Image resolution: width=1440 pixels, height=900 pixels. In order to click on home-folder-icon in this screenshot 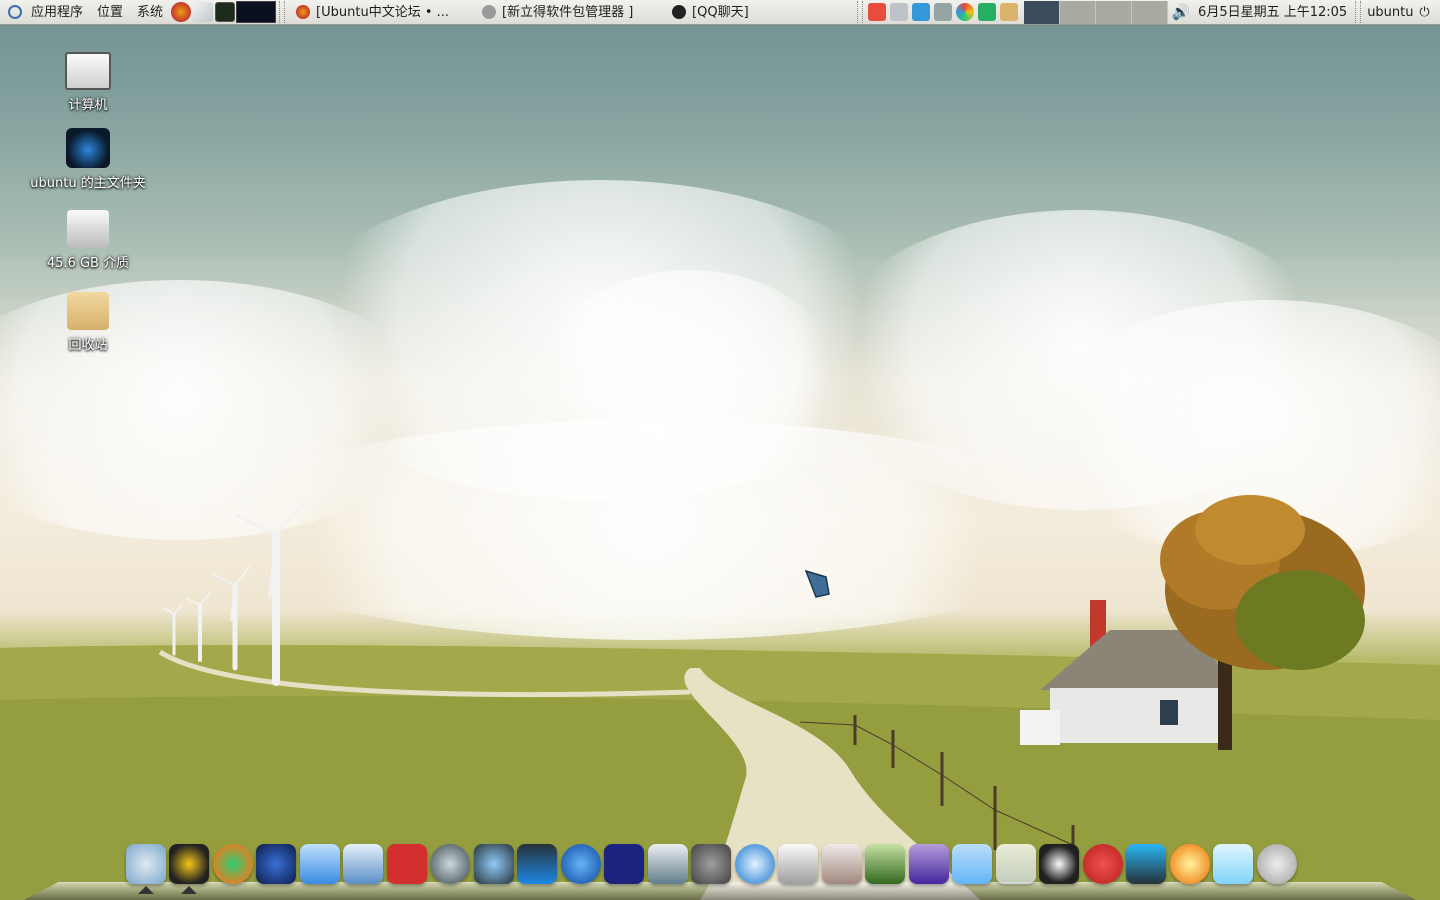, I will do `click(88, 148)`.